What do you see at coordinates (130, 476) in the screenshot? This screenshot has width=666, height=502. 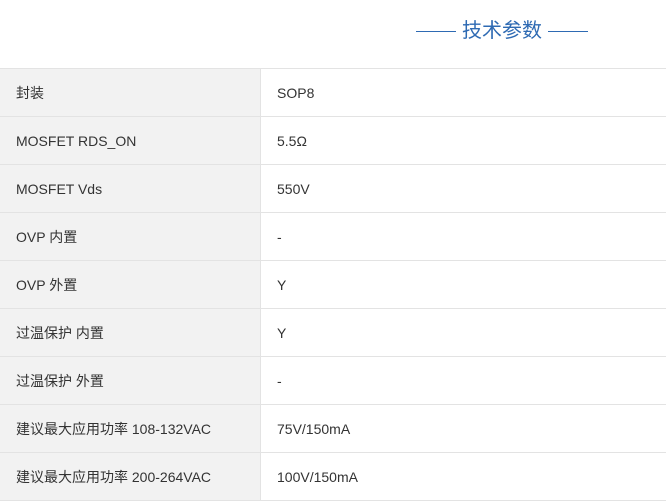 I see `spec-label: 建议最大应用功率 200-264VAC` at bounding box center [130, 476].